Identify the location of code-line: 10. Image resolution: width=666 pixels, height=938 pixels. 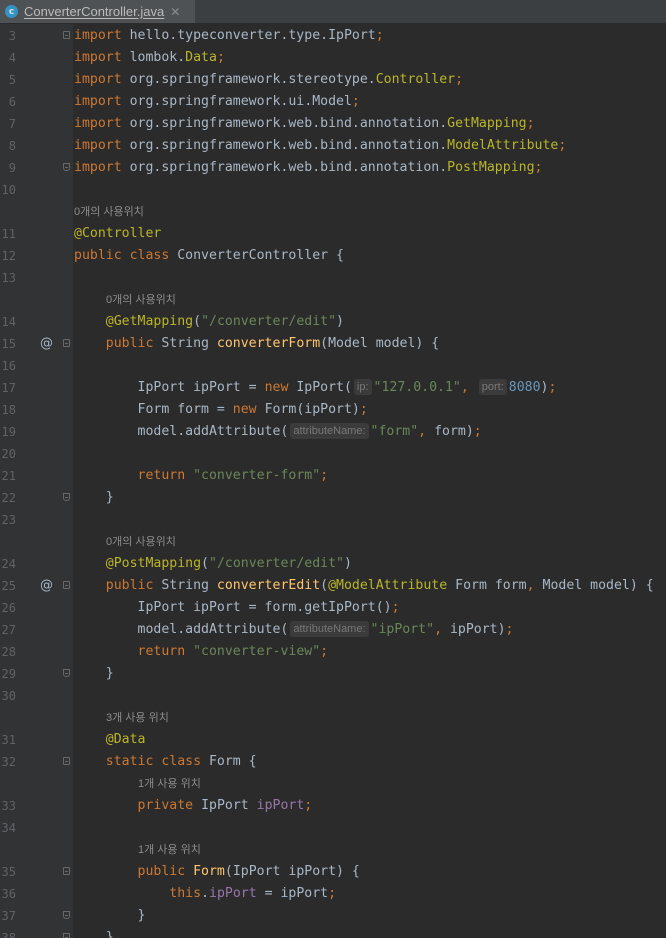
(333, 190).